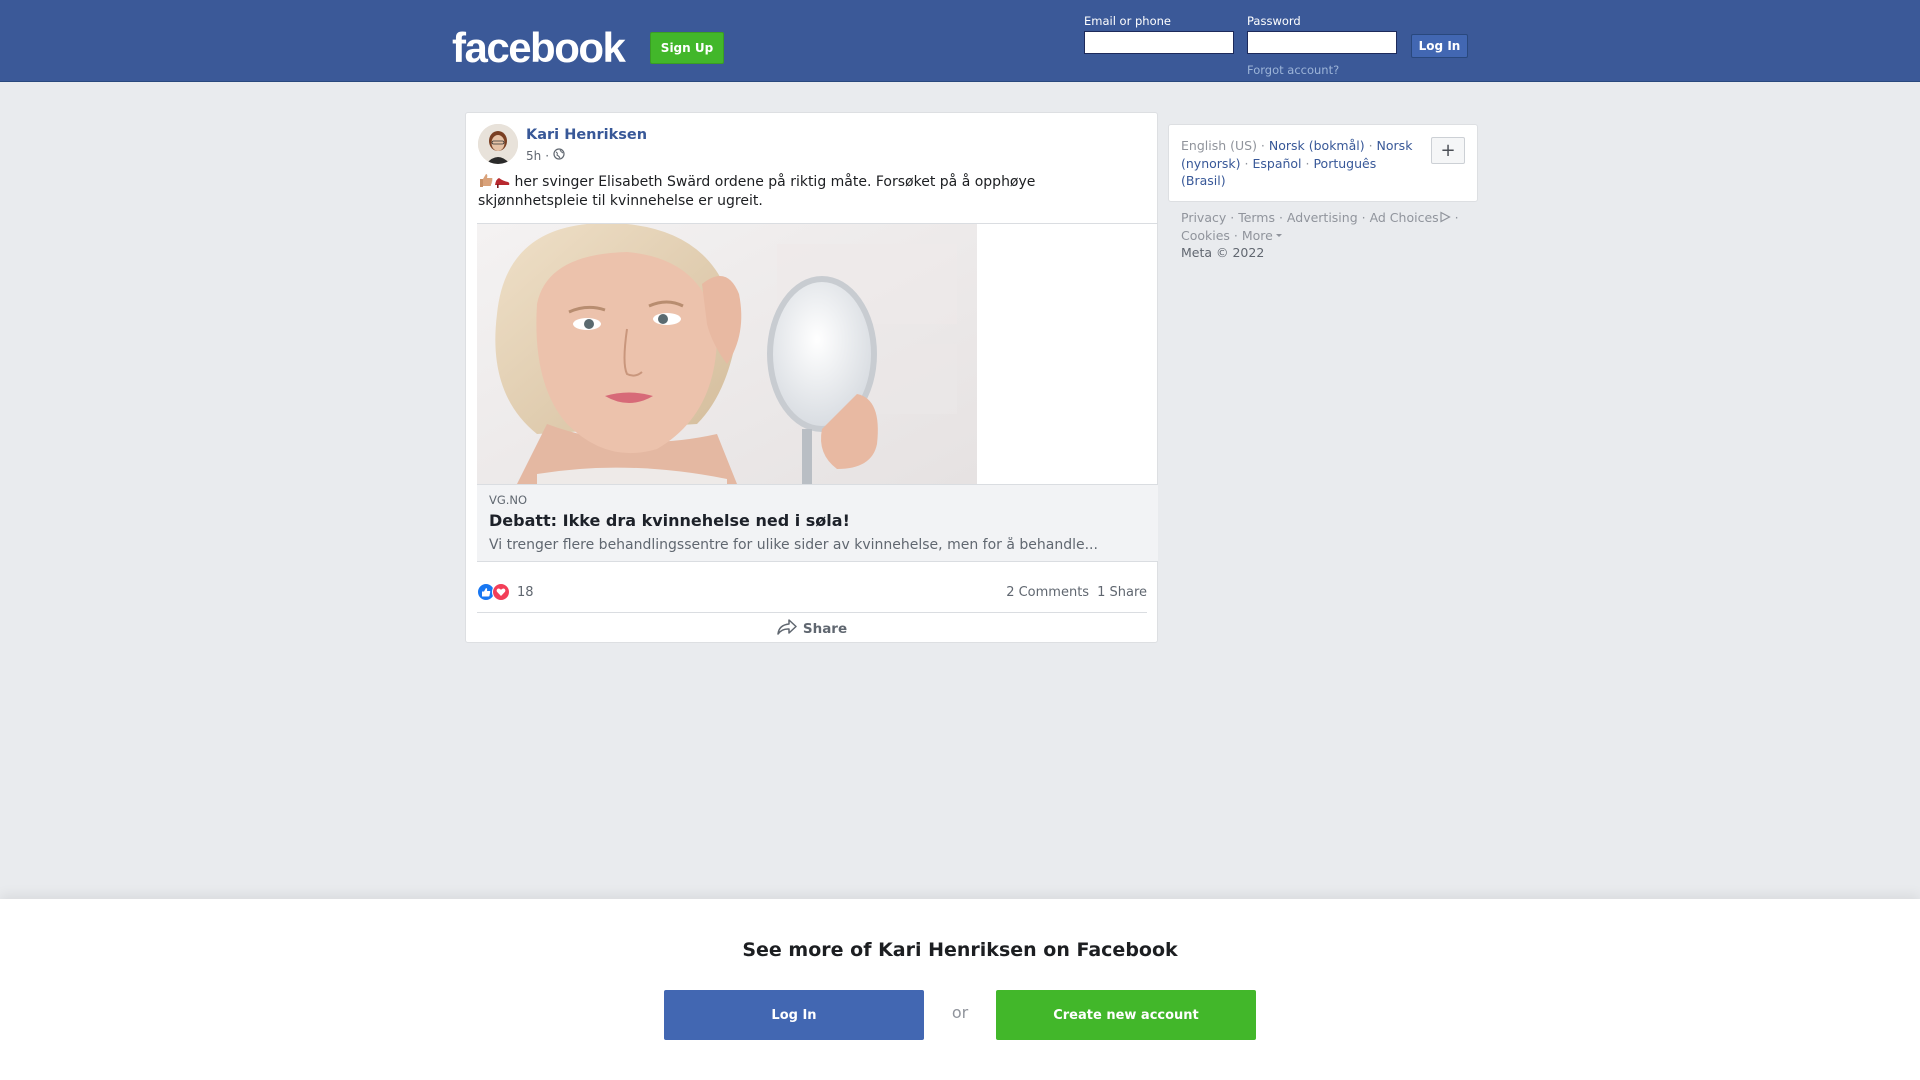  I want to click on post-time: 5h, so click(533, 156).